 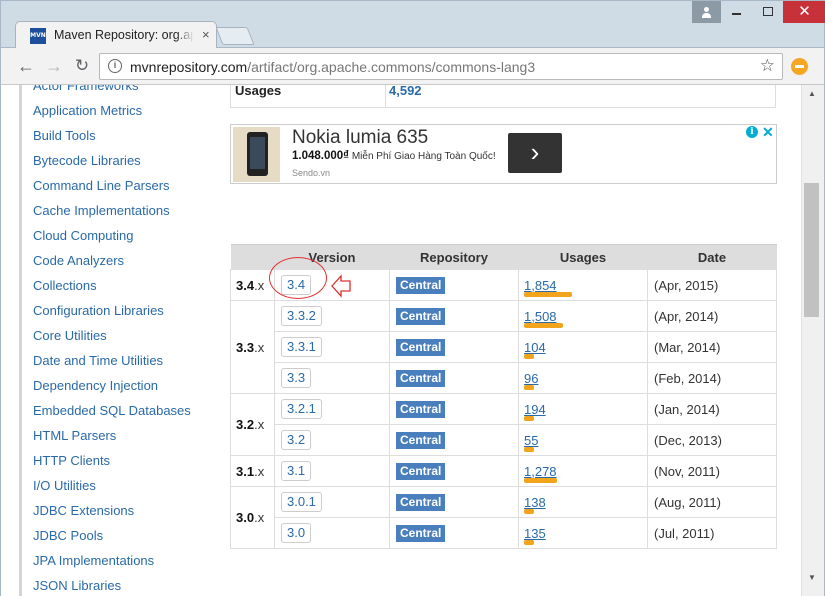 I want to click on user-icon, so click(x=706, y=12).